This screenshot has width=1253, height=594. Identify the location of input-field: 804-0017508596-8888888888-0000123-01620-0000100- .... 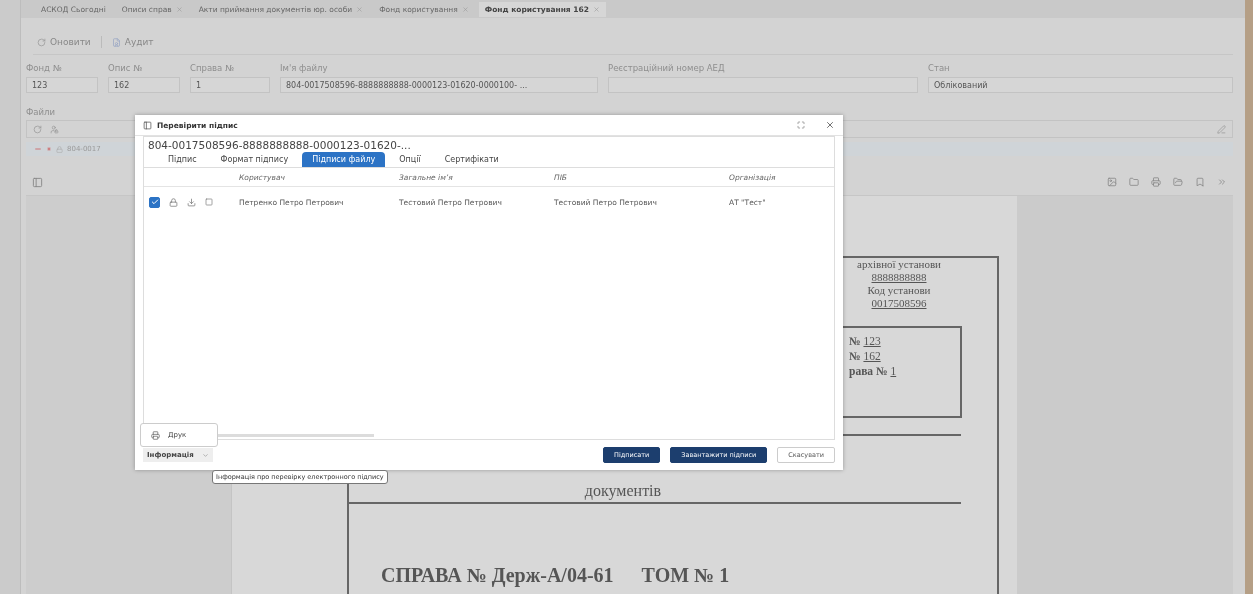
(439, 85).